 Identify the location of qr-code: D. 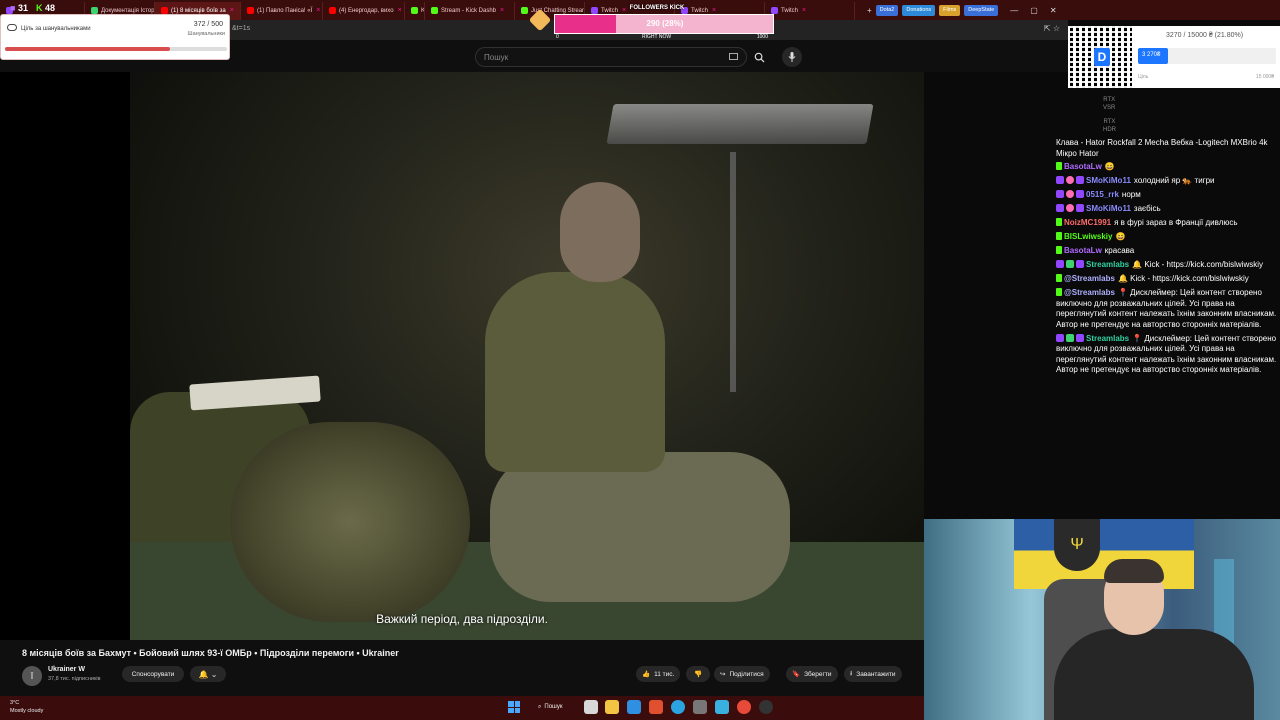
(1101, 57).